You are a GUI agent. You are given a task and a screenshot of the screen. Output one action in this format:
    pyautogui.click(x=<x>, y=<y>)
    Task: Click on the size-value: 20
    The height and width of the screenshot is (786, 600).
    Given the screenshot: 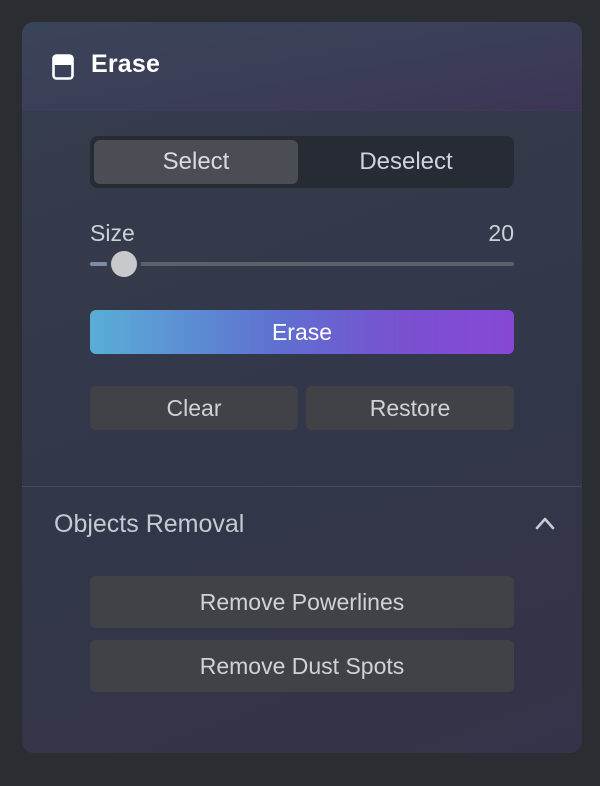 What is the action you would take?
    pyautogui.click(x=501, y=233)
    